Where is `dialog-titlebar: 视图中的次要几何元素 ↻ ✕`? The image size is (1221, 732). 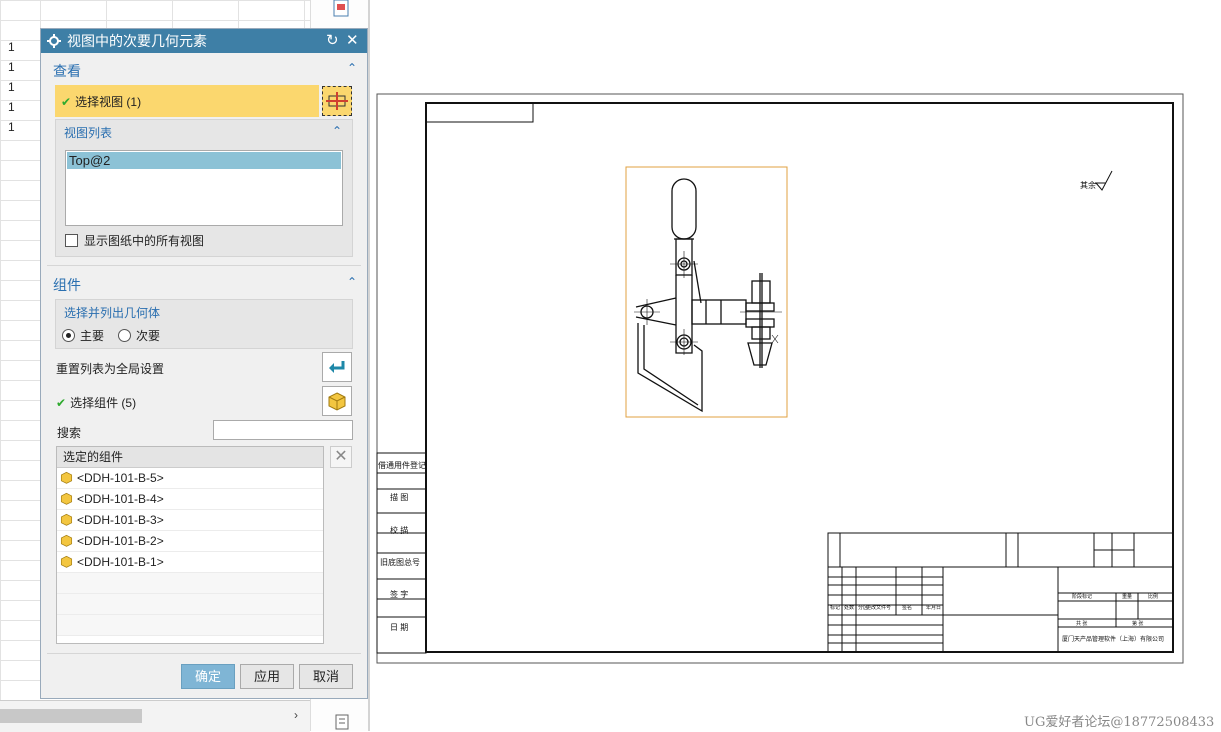
dialog-titlebar: 视图中的次要几何元素 ↻ ✕ is located at coordinates (204, 41).